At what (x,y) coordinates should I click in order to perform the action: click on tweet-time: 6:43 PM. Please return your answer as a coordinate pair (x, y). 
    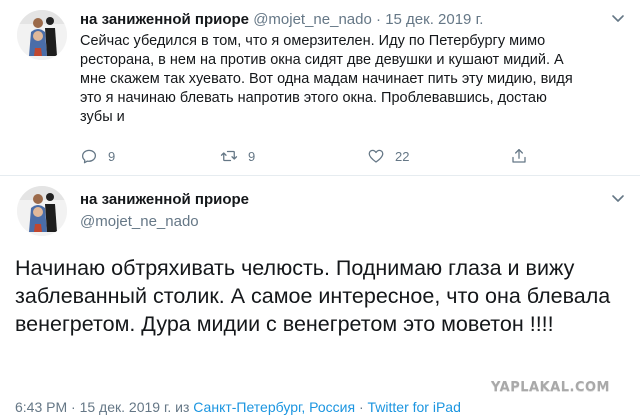
    Looking at the image, I should click on (41, 407).